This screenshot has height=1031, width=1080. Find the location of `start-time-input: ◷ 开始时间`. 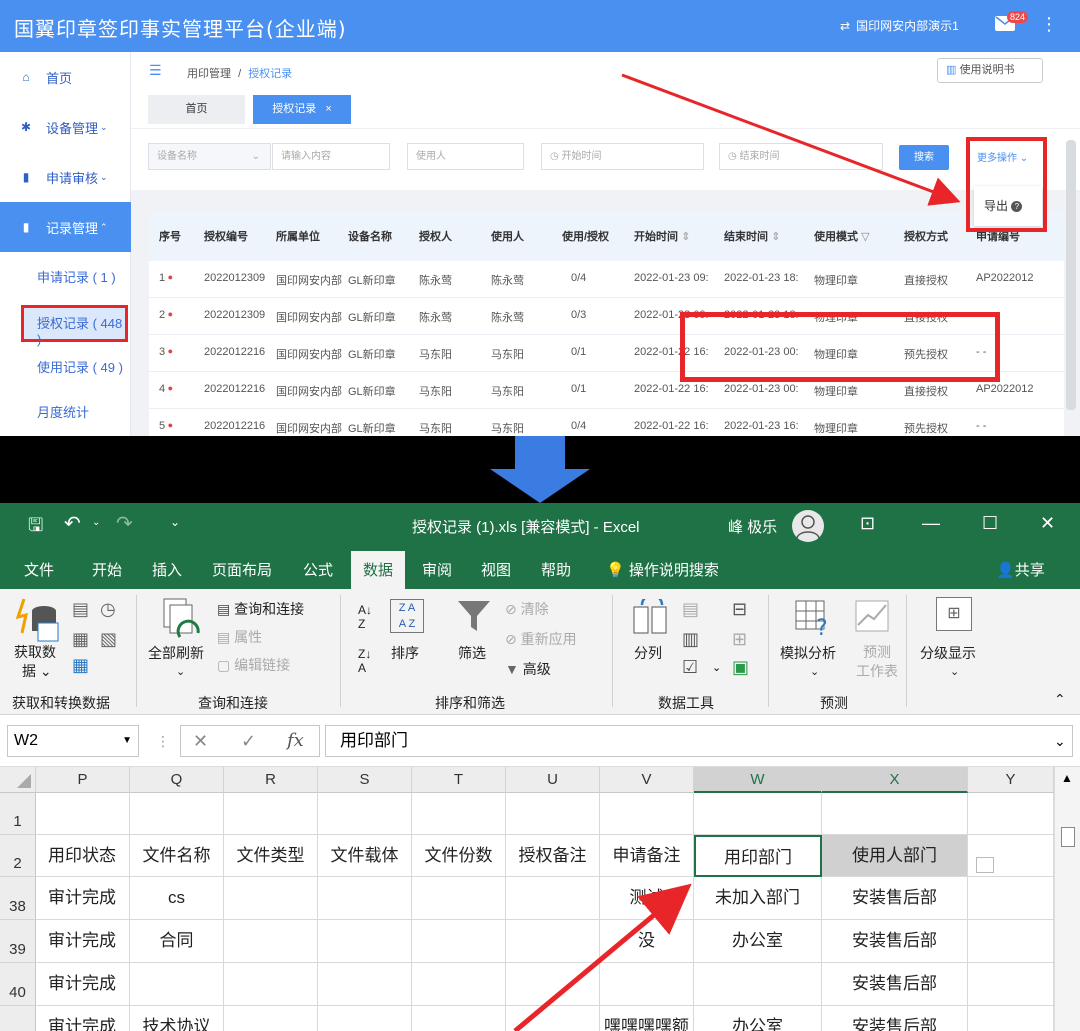

start-time-input: ◷ 开始时间 is located at coordinates (622, 156).